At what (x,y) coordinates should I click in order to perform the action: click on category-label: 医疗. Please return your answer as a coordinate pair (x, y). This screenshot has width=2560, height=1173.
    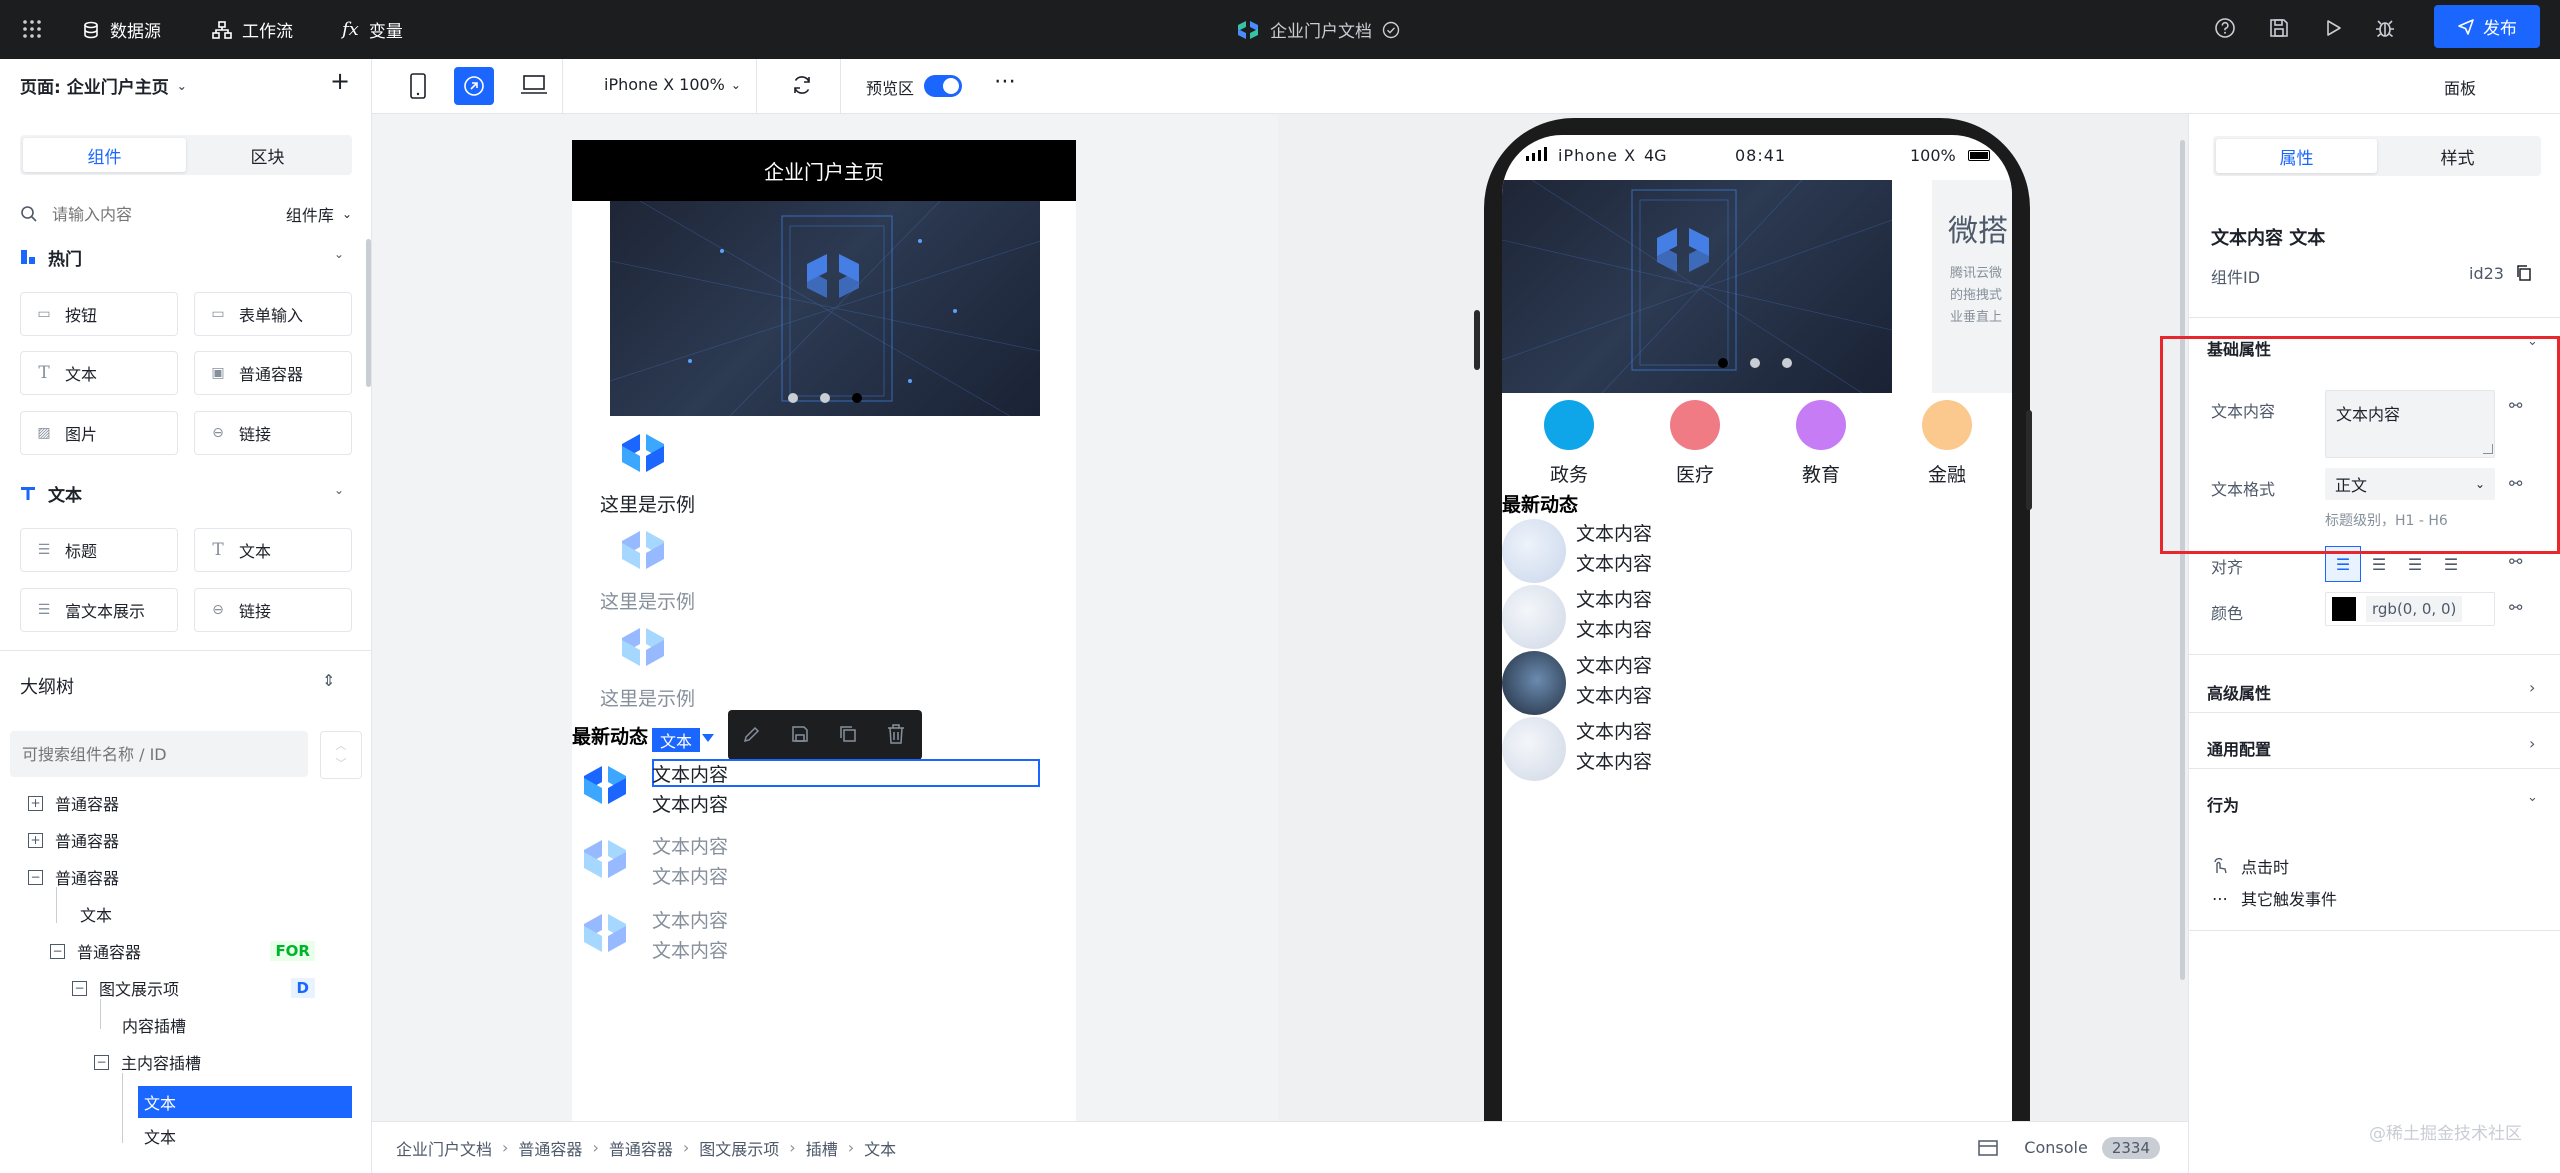
    Looking at the image, I should click on (1695, 473).